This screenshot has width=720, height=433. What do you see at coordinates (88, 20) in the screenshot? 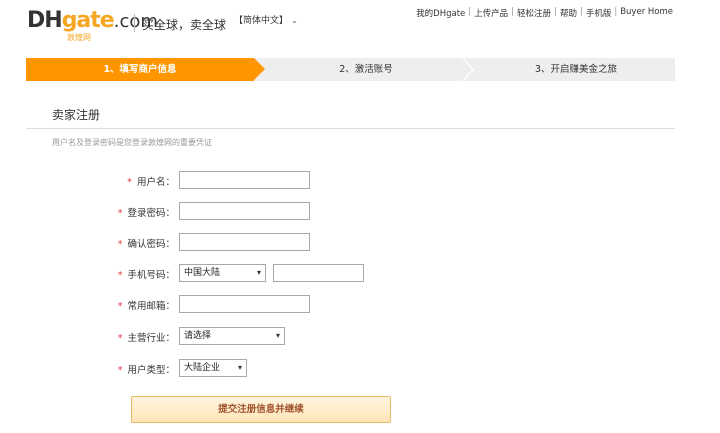
I see `logo-gate: gate` at bounding box center [88, 20].